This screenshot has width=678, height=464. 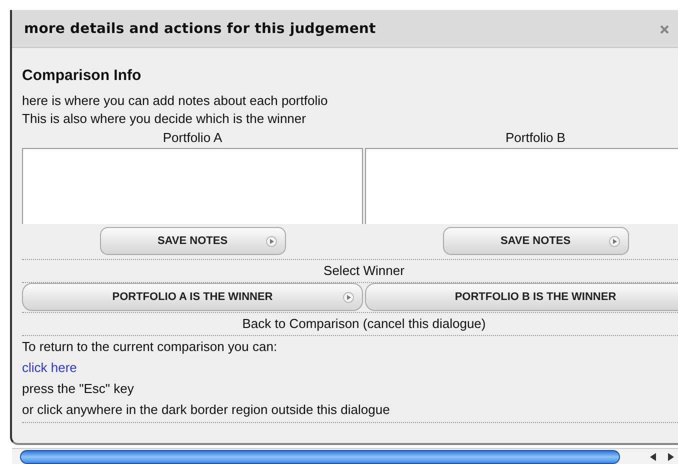 I want to click on instruction-text: To return to the current comparison you can:, so click(x=150, y=346).